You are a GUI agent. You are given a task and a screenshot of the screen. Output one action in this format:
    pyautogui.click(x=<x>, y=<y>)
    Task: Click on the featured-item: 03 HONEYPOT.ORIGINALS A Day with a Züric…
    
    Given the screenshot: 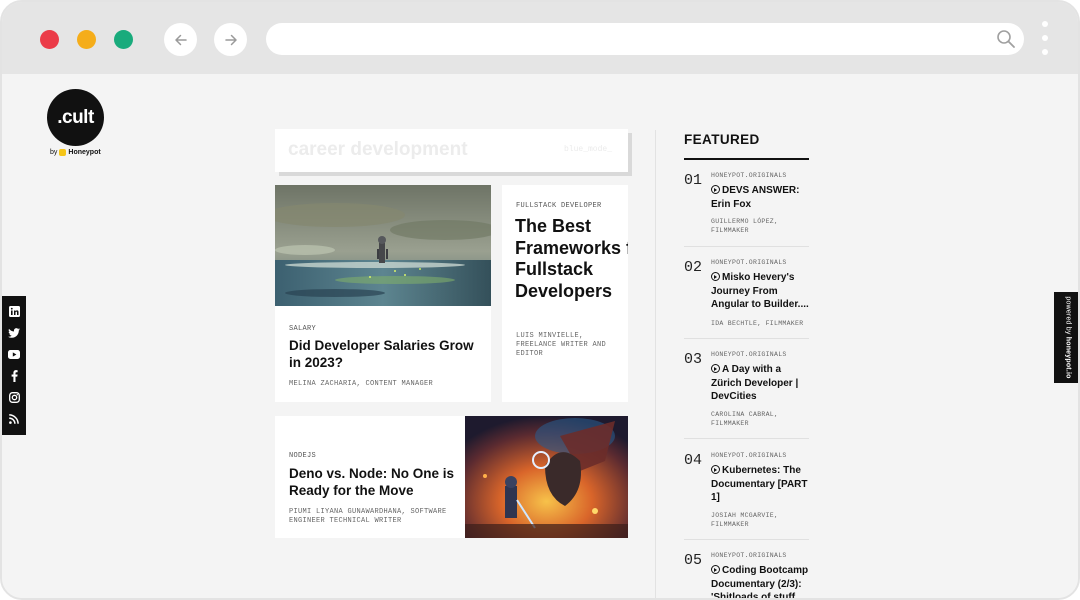 What is the action you would take?
    pyautogui.click(x=746, y=395)
    